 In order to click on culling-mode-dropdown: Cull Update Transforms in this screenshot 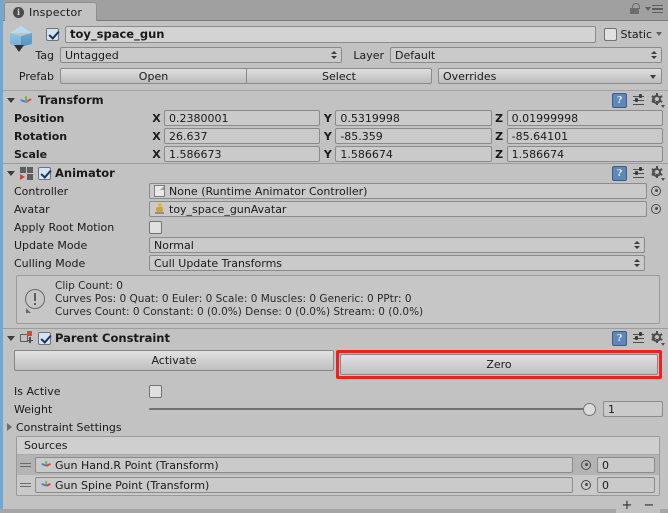, I will do `click(397, 263)`.